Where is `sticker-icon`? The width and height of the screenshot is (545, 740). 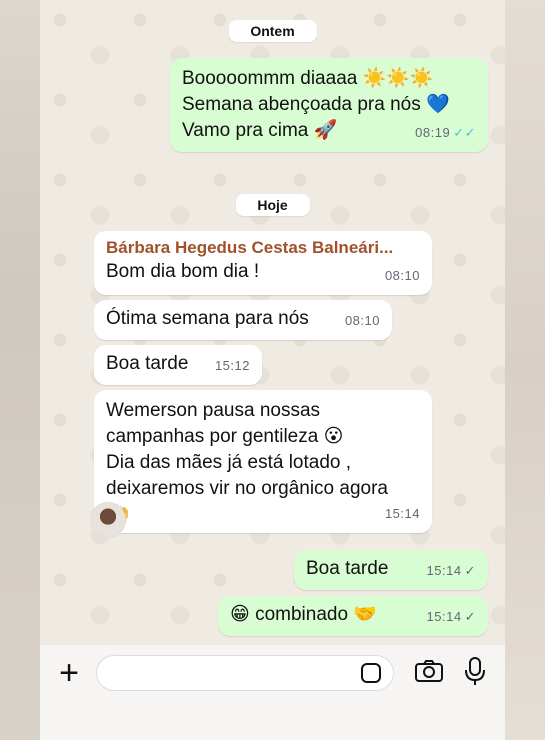 sticker-icon is located at coordinates (371, 673).